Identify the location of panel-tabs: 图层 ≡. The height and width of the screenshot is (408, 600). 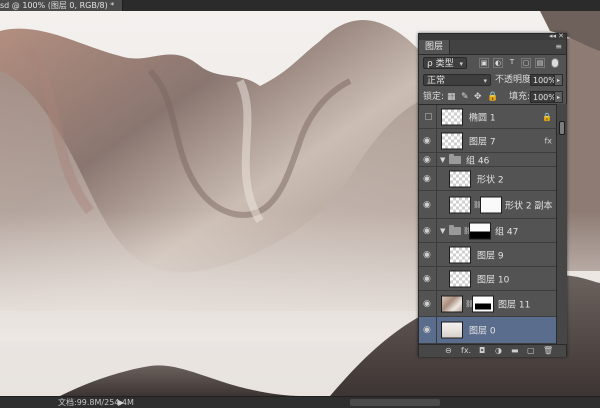
(492, 47).